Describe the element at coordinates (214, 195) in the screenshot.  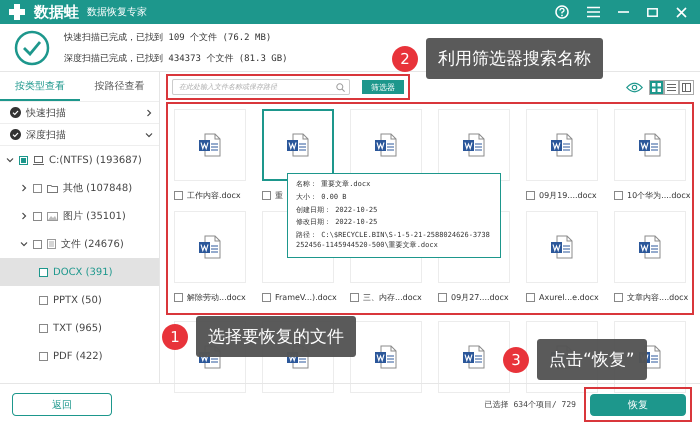
I see `file-name: 工作内容.docx` at that location.